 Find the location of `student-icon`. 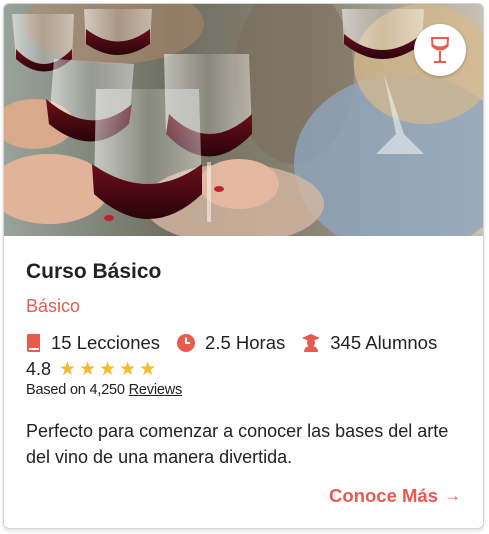

student-icon is located at coordinates (311, 343).